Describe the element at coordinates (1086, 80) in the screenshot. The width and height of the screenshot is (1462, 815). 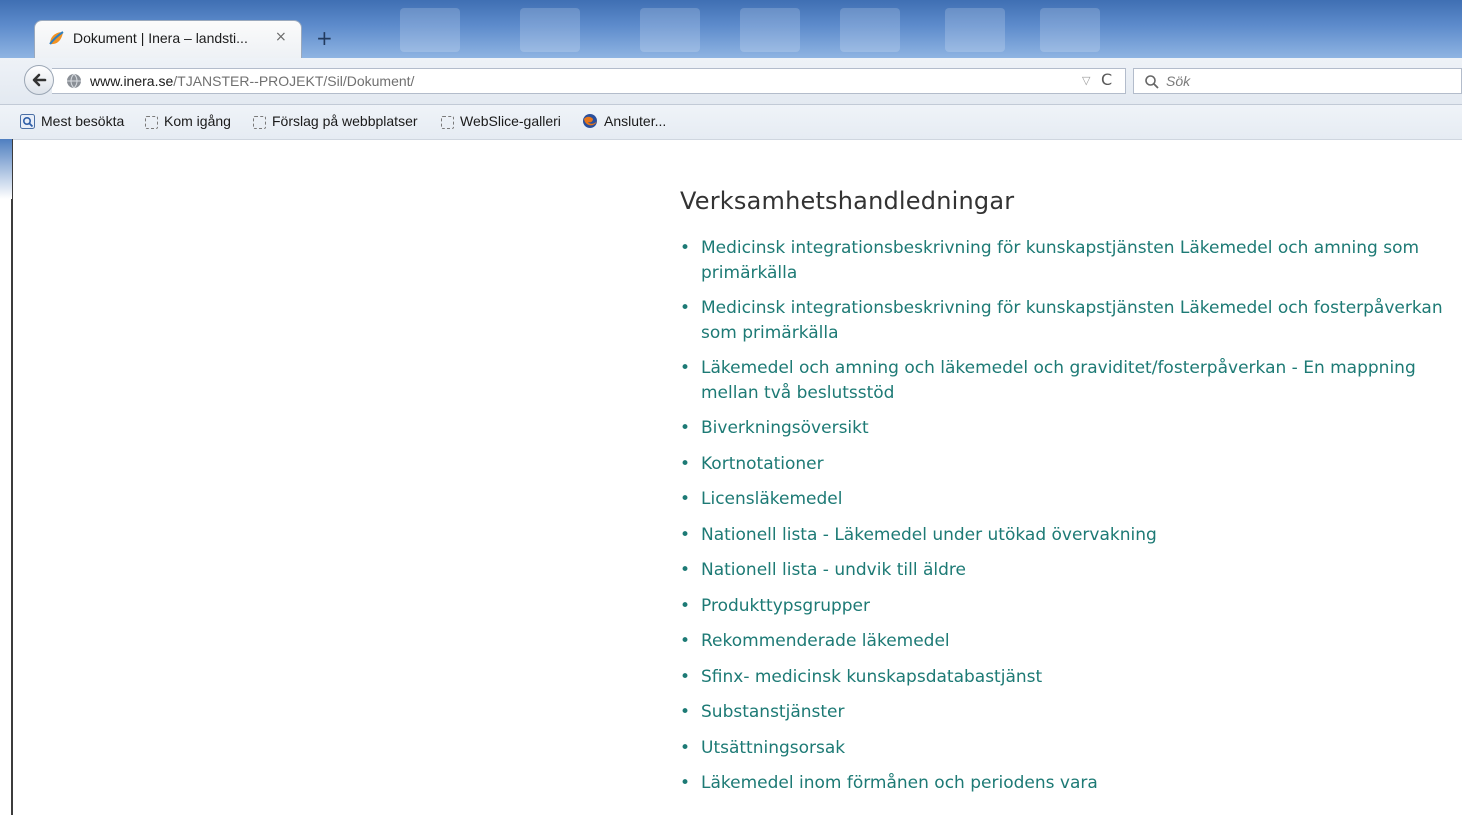
I see `url-history-dropdown-icon: ▽` at that location.